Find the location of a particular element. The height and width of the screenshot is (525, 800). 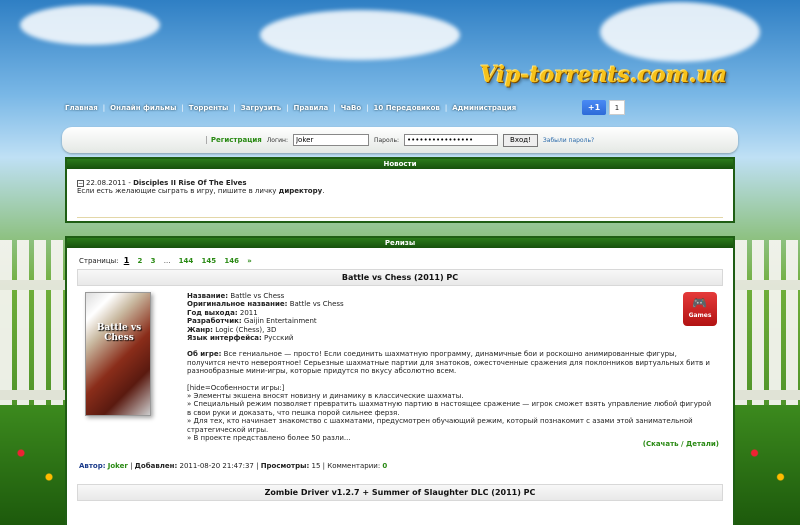

password-label: Пароль: is located at coordinates (386, 140).